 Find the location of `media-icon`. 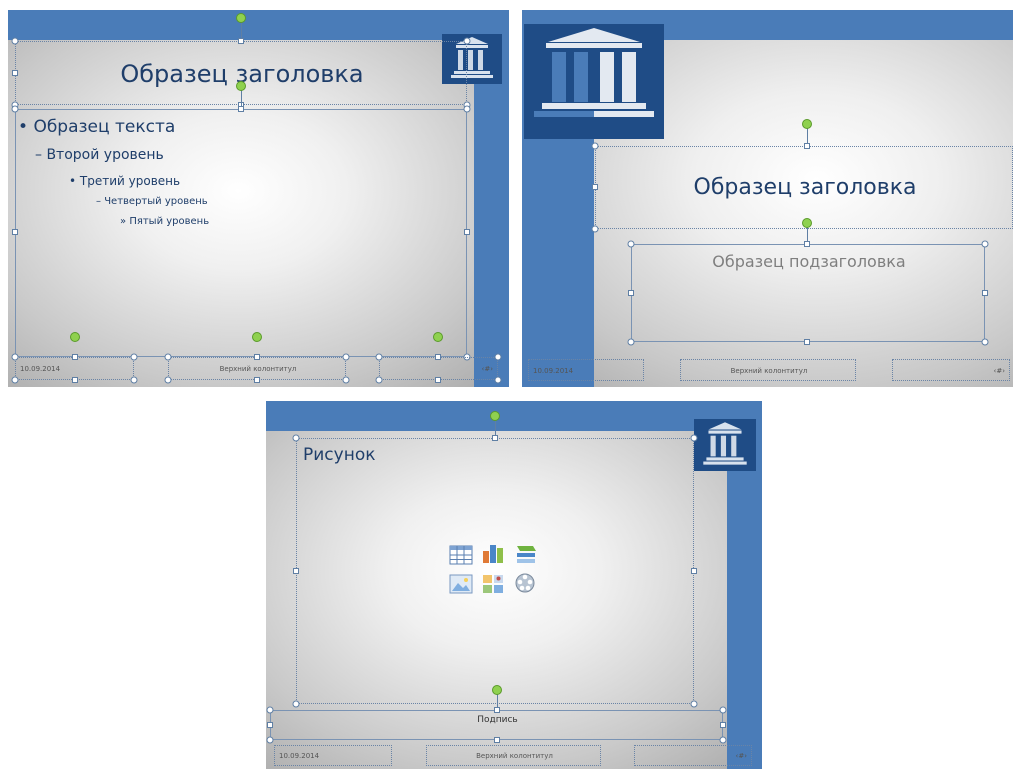

media-icon is located at coordinates (525, 583).